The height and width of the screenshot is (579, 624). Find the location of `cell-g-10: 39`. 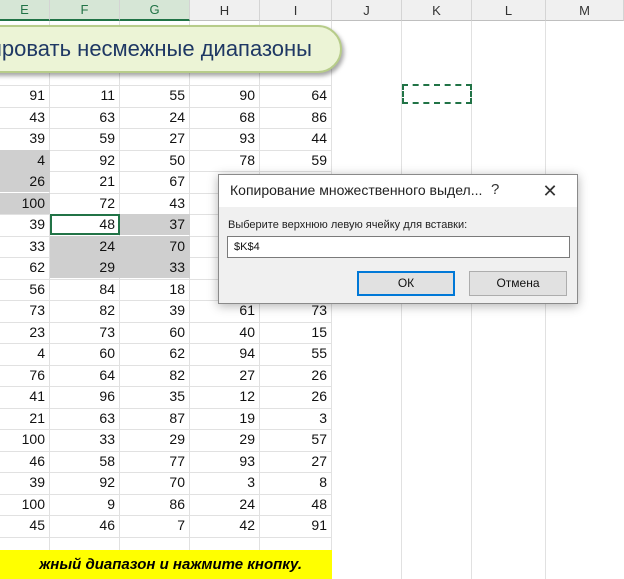

cell-g-10: 39 is located at coordinates (155, 310).